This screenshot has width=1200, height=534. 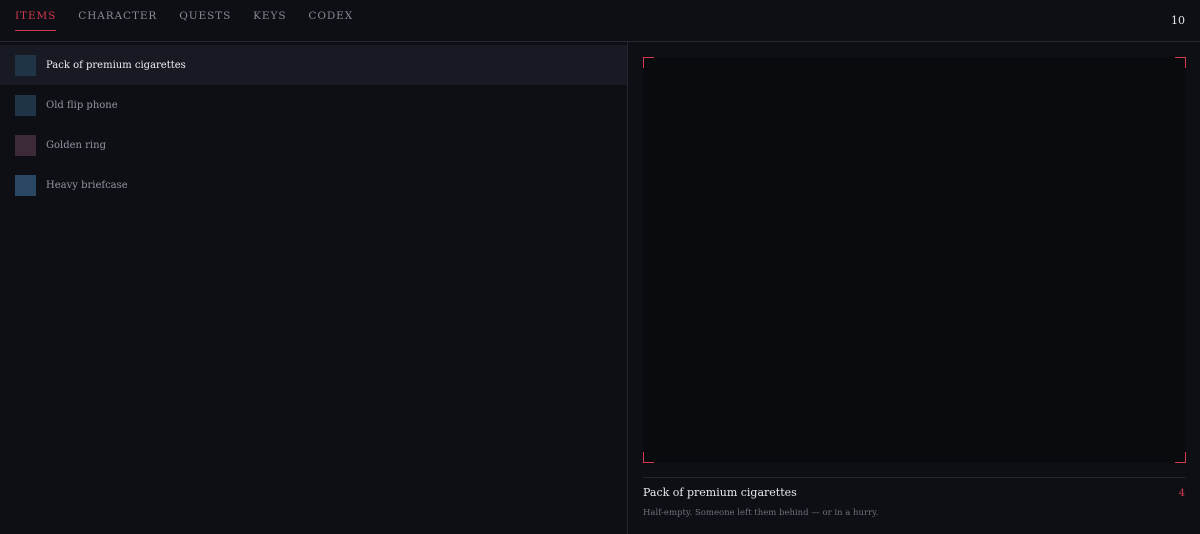 I want to click on menu-tabs: ITEMS CHARACTER QUESTS KEYS CODEX, so click(x=195, y=21).